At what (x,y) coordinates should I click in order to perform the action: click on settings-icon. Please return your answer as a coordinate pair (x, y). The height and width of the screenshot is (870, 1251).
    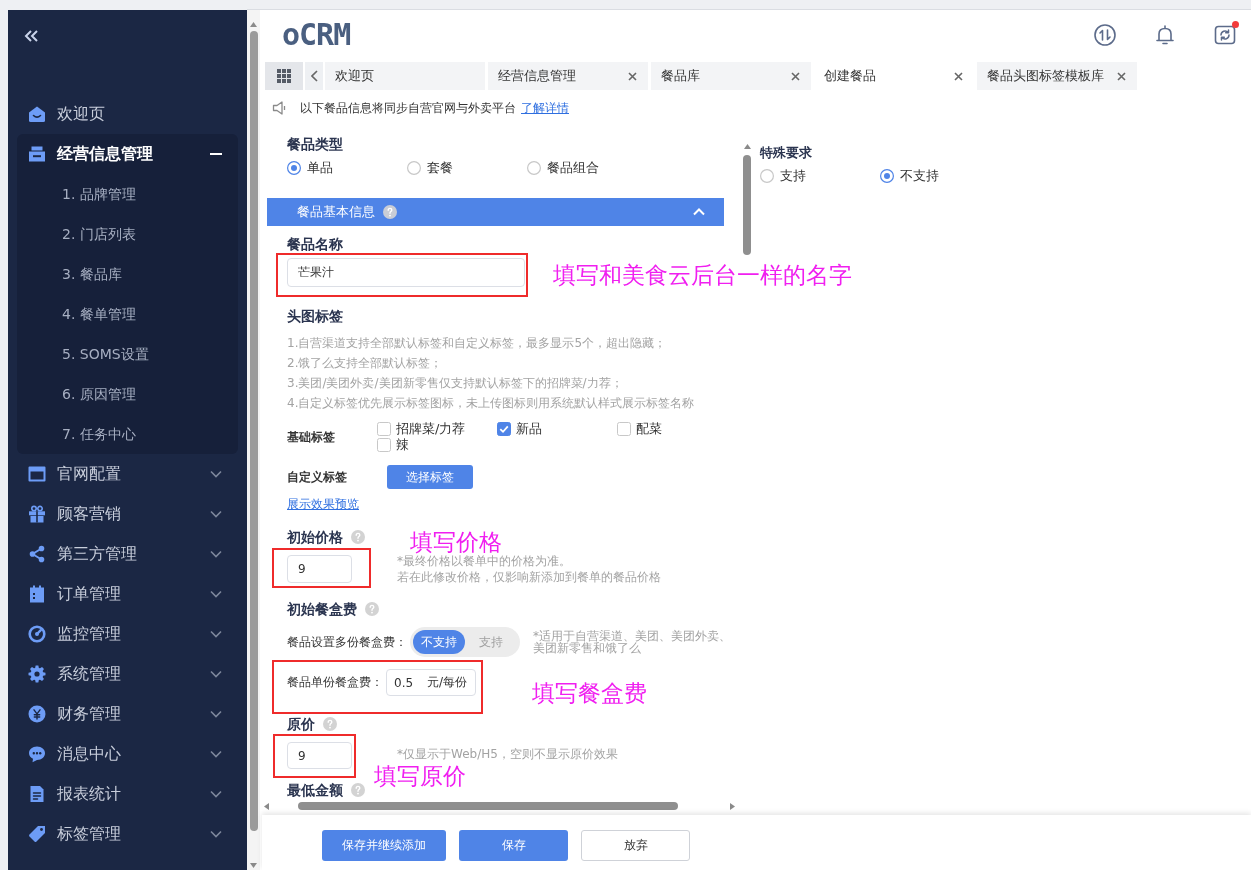
    Looking at the image, I should click on (37, 674).